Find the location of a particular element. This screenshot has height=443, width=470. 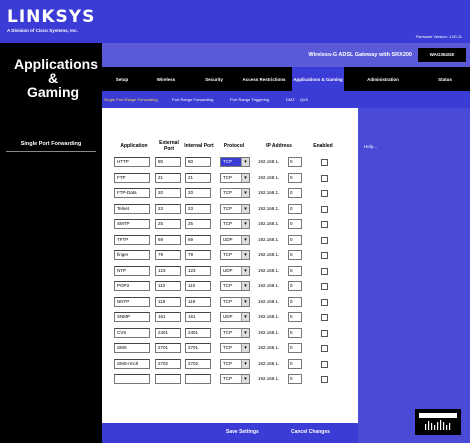

application-name-input: SNMP is located at coordinates (132, 317).